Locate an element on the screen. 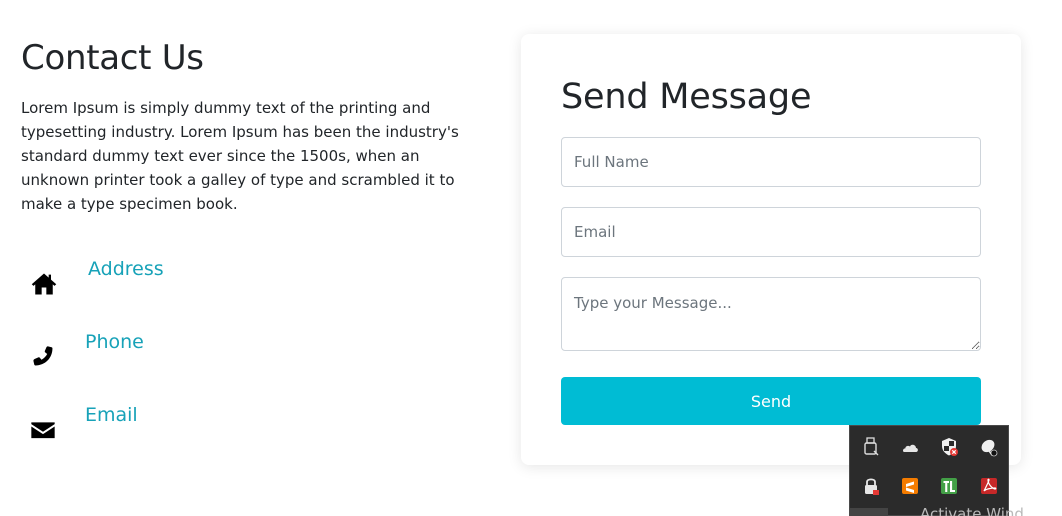 This screenshot has width=1062, height=516. system-tray-overflow is located at coordinates (929, 470).